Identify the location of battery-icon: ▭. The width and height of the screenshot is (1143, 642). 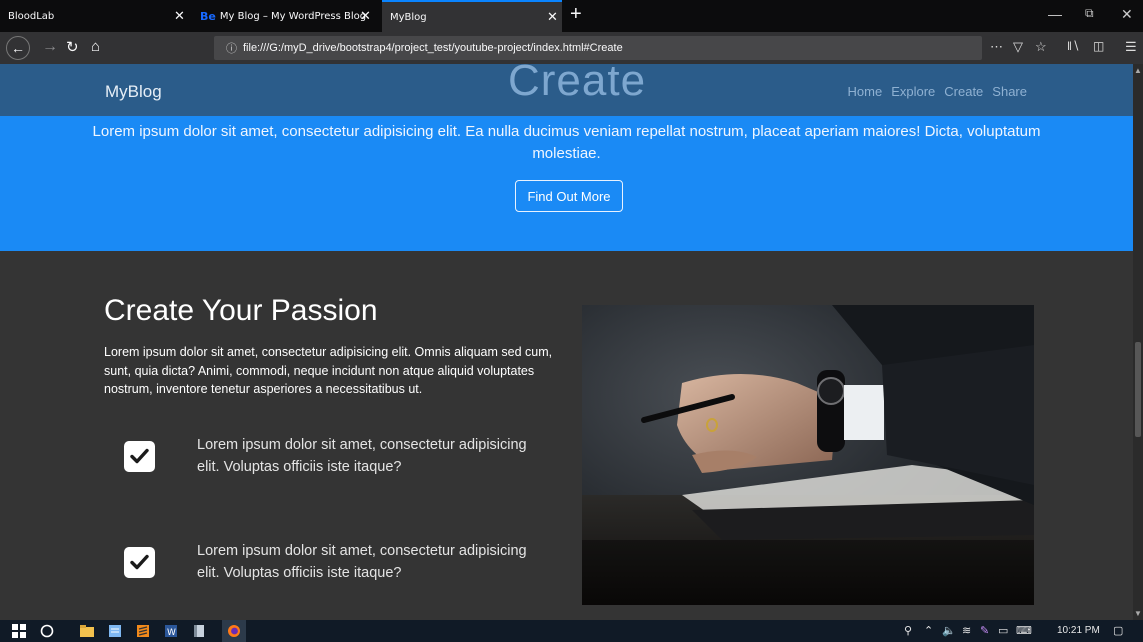
(1003, 630).